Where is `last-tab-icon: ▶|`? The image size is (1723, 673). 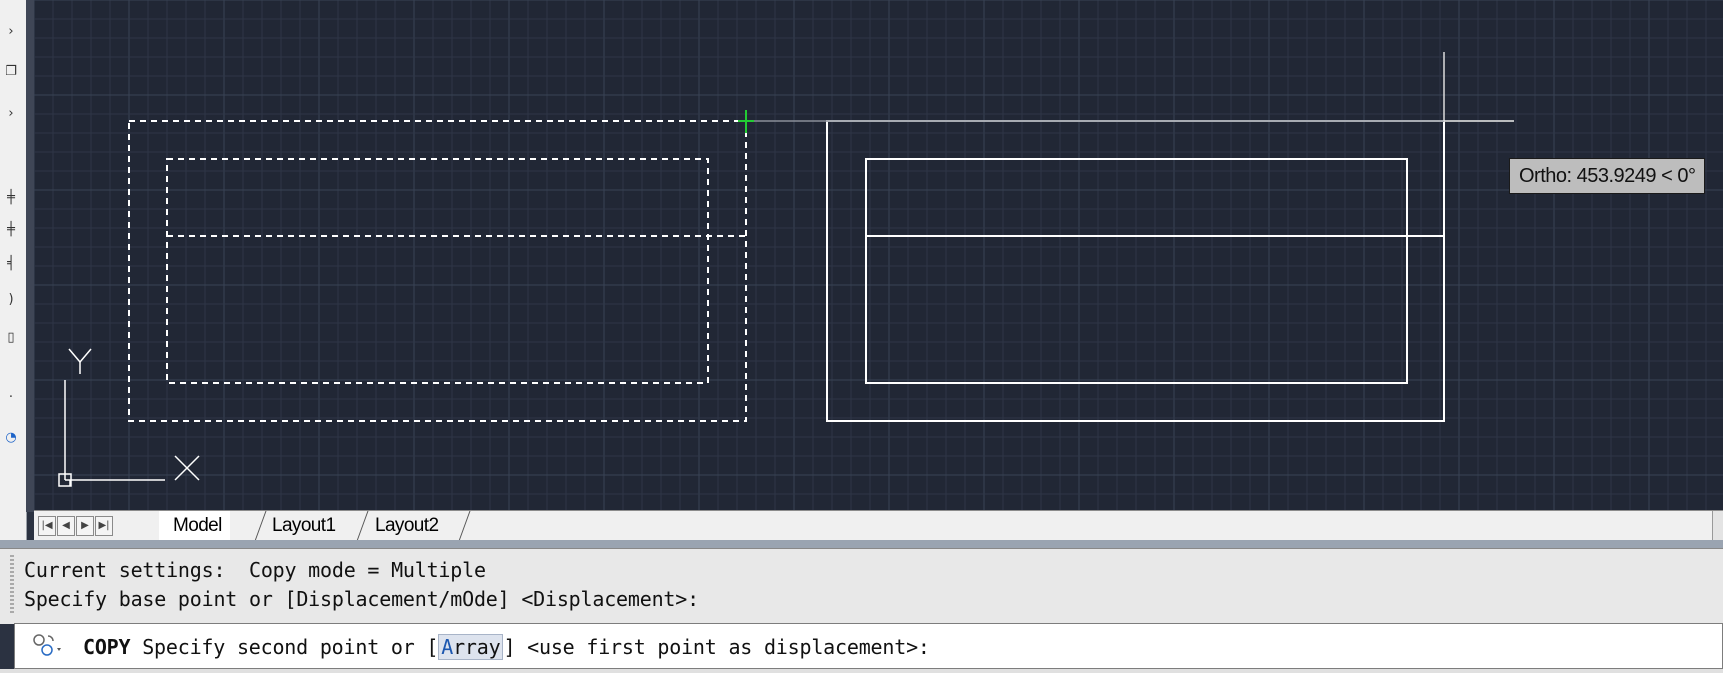 last-tab-icon: ▶| is located at coordinates (104, 526).